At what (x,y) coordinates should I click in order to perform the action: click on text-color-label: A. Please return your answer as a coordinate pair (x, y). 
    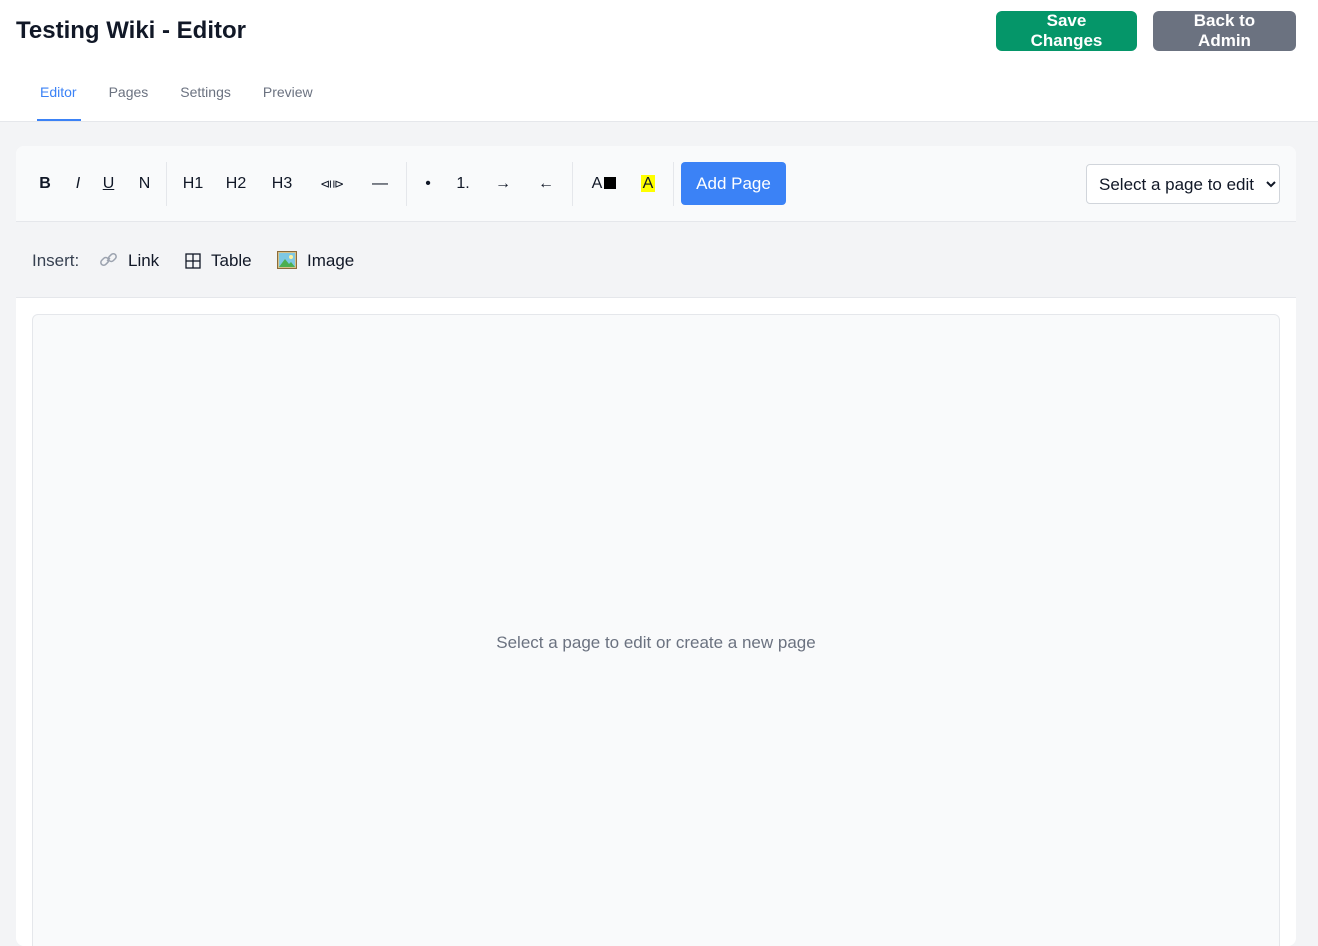
    Looking at the image, I should click on (597, 183).